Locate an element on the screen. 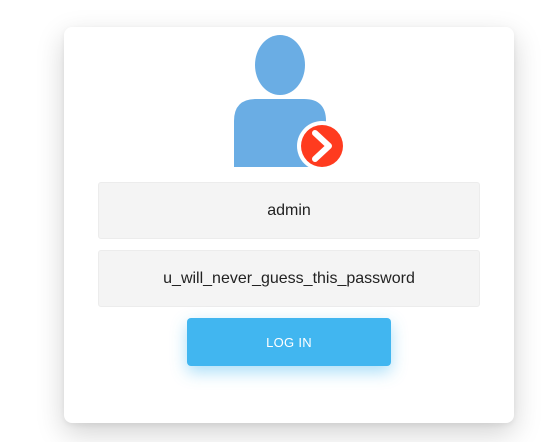  login-button: LOG IN is located at coordinates (289, 342).